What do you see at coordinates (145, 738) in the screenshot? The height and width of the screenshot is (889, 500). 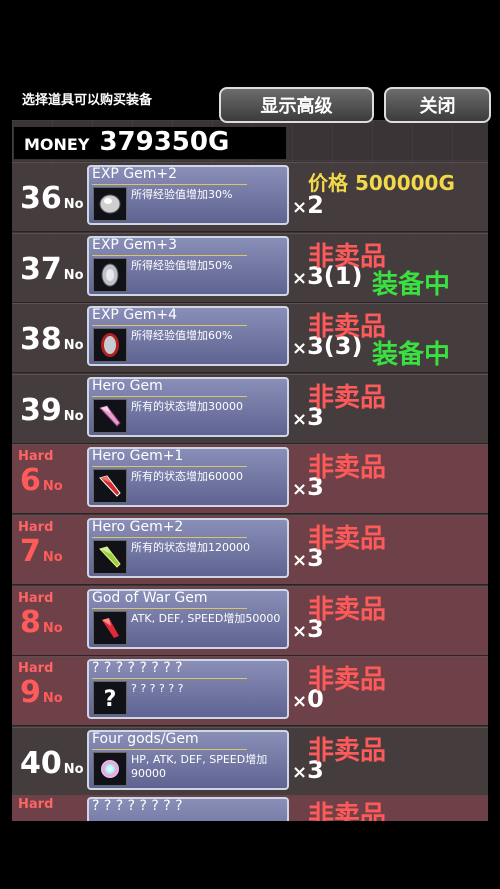 I see `item-name: Four gods/Gem` at bounding box center [145, 738].